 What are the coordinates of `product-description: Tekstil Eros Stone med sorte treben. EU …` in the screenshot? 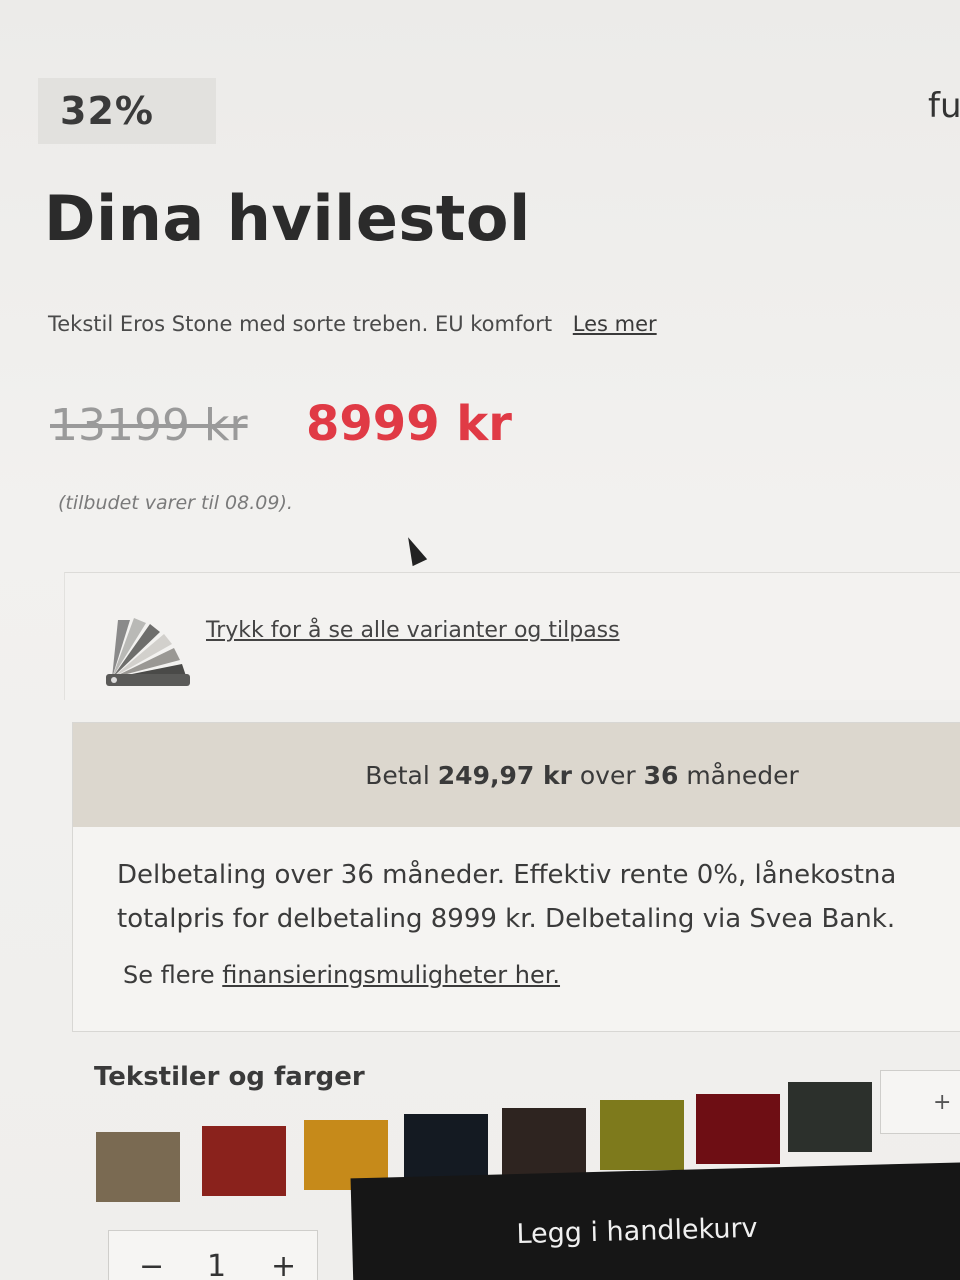 It's located at (352, 324).